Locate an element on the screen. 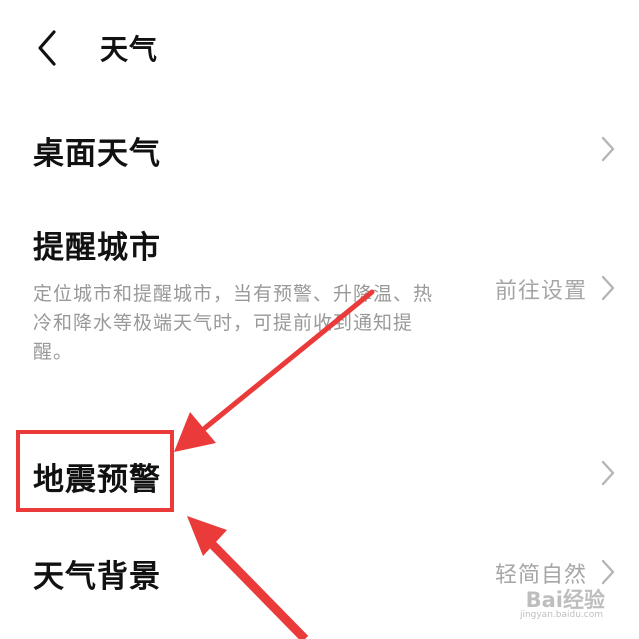 The height and width of the screenshot is (639, 639). baidu-watermark: Bai经验 jingyan.baidu.com is located at coordinates (542, 602).